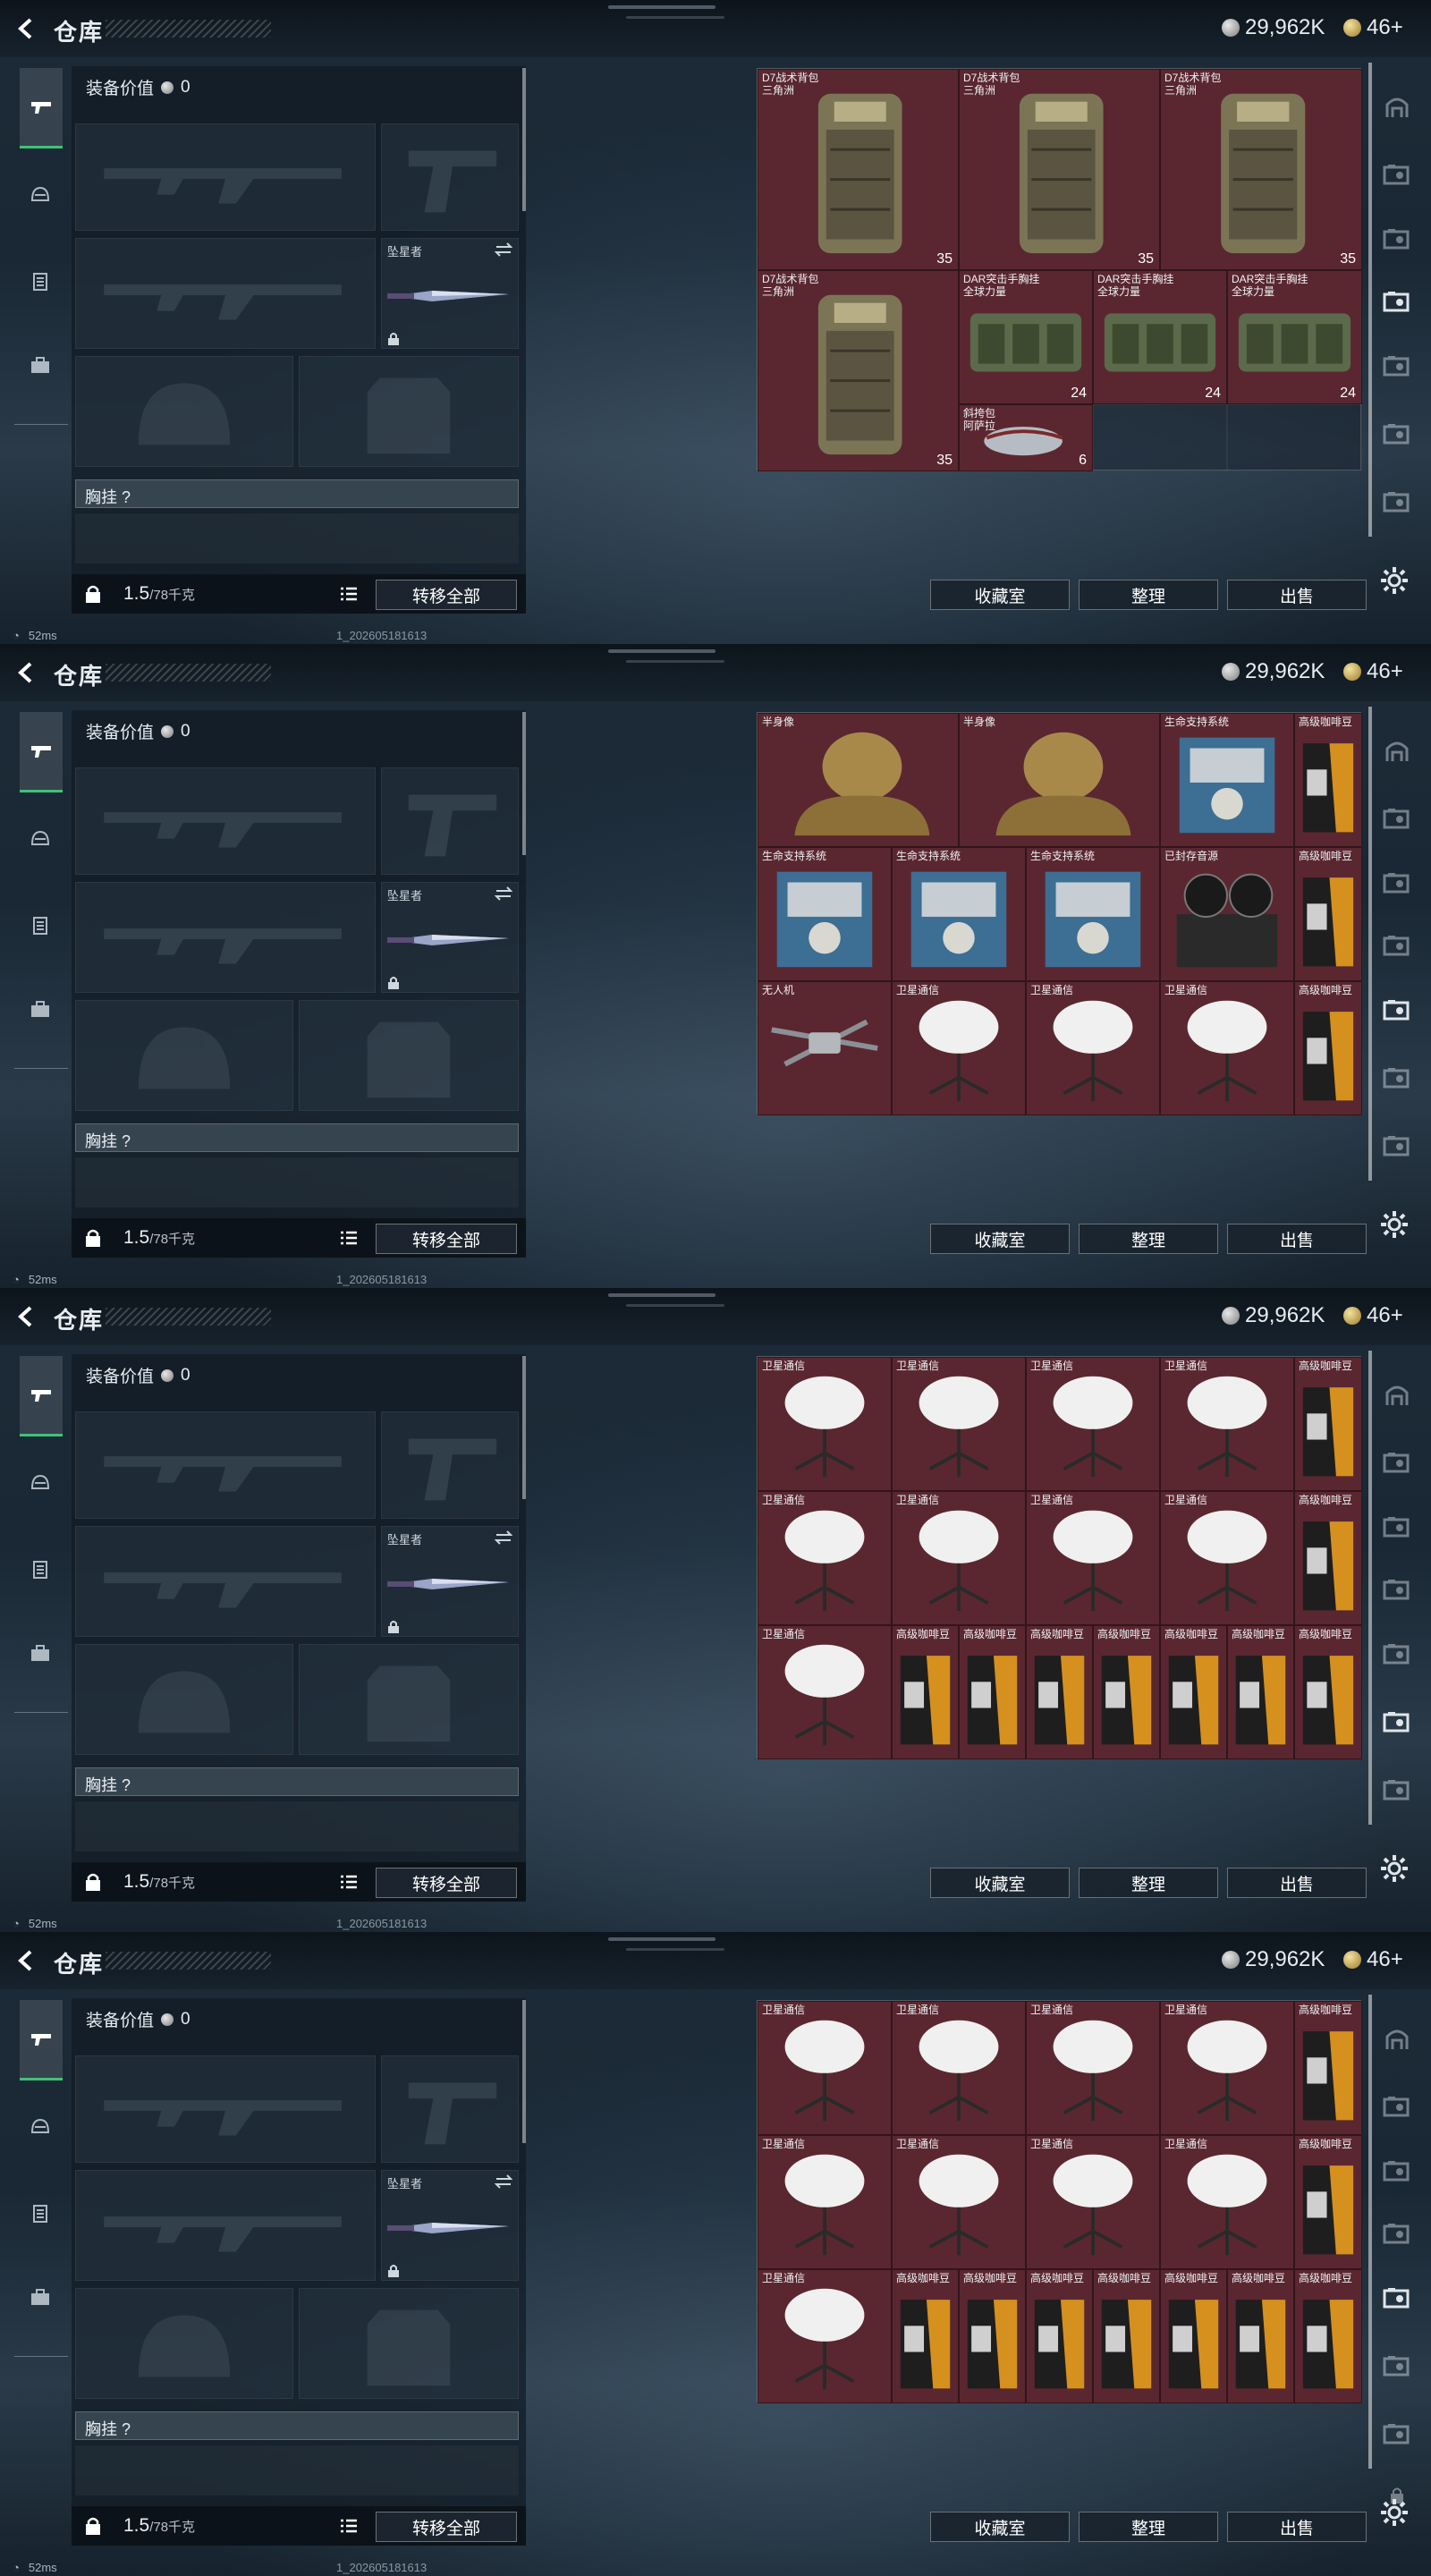 The image size is (1431, 2576). I want to click on secondary-weapon-slot, so click(226, 2225).